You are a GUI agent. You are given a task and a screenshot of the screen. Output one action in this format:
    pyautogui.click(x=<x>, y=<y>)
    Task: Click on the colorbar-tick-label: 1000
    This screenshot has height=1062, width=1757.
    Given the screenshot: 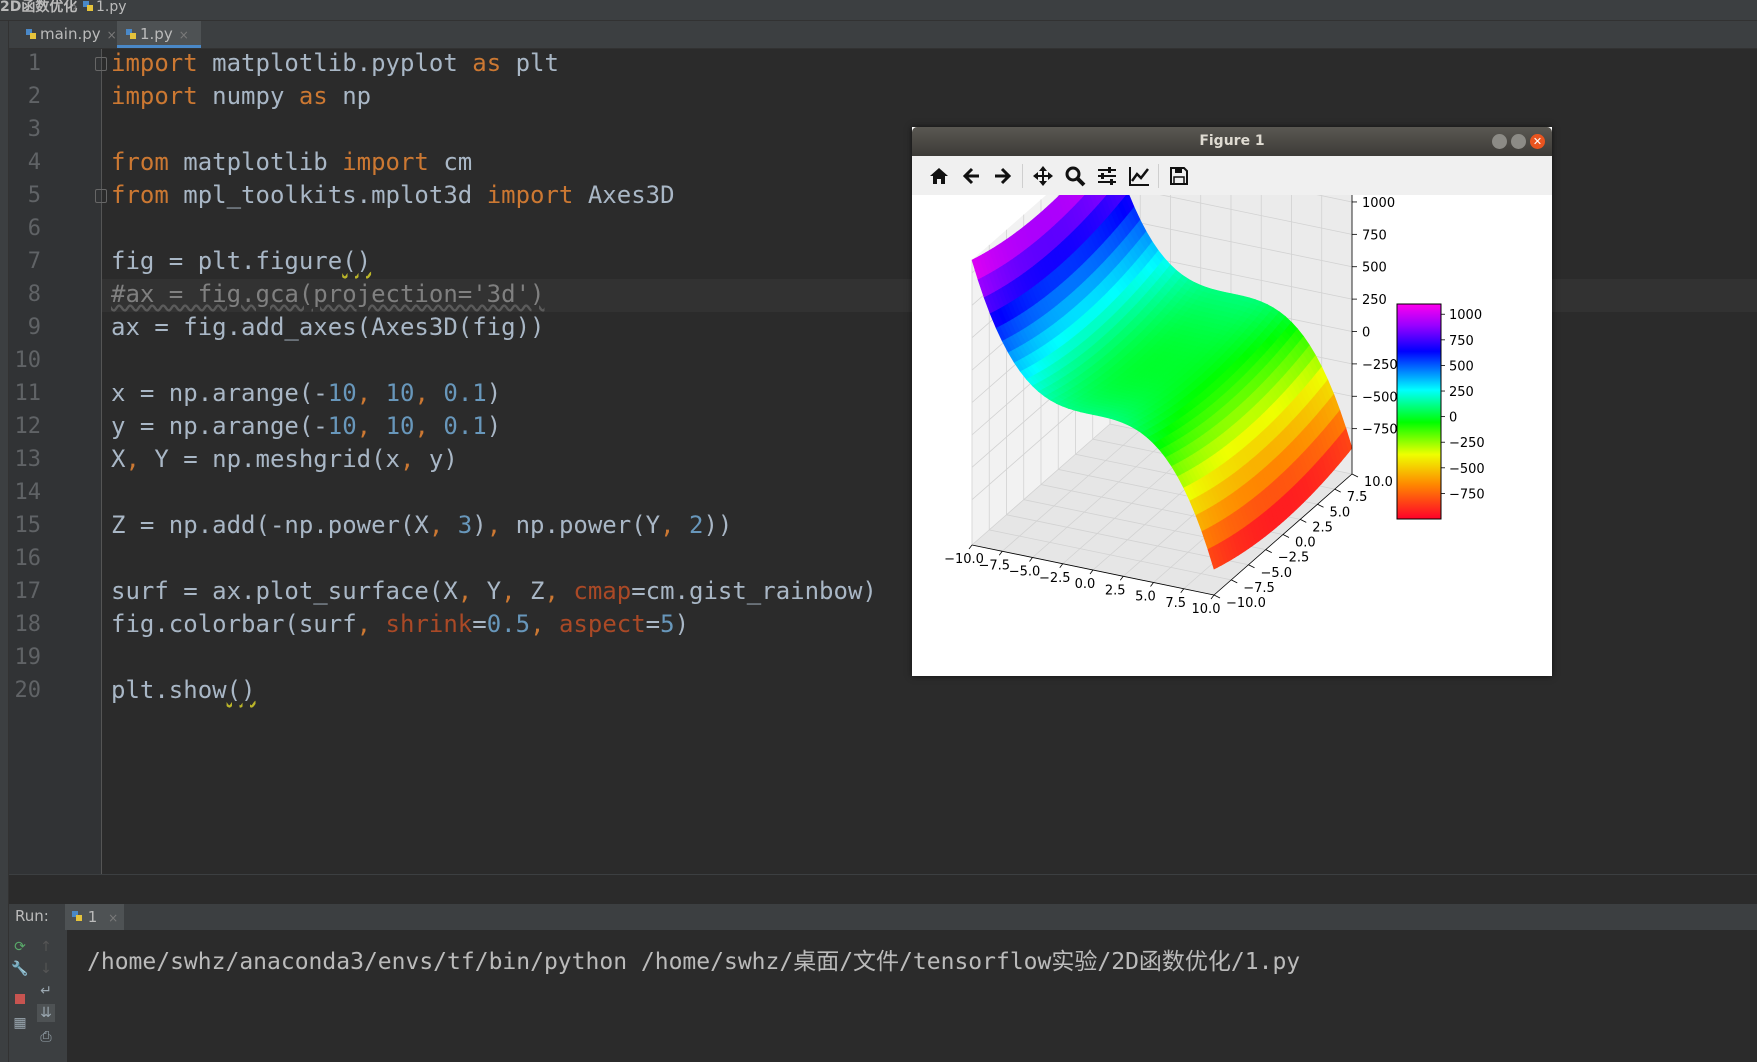 What is the action you would take?
    pyautogui.click(x=1465, y=315)
    